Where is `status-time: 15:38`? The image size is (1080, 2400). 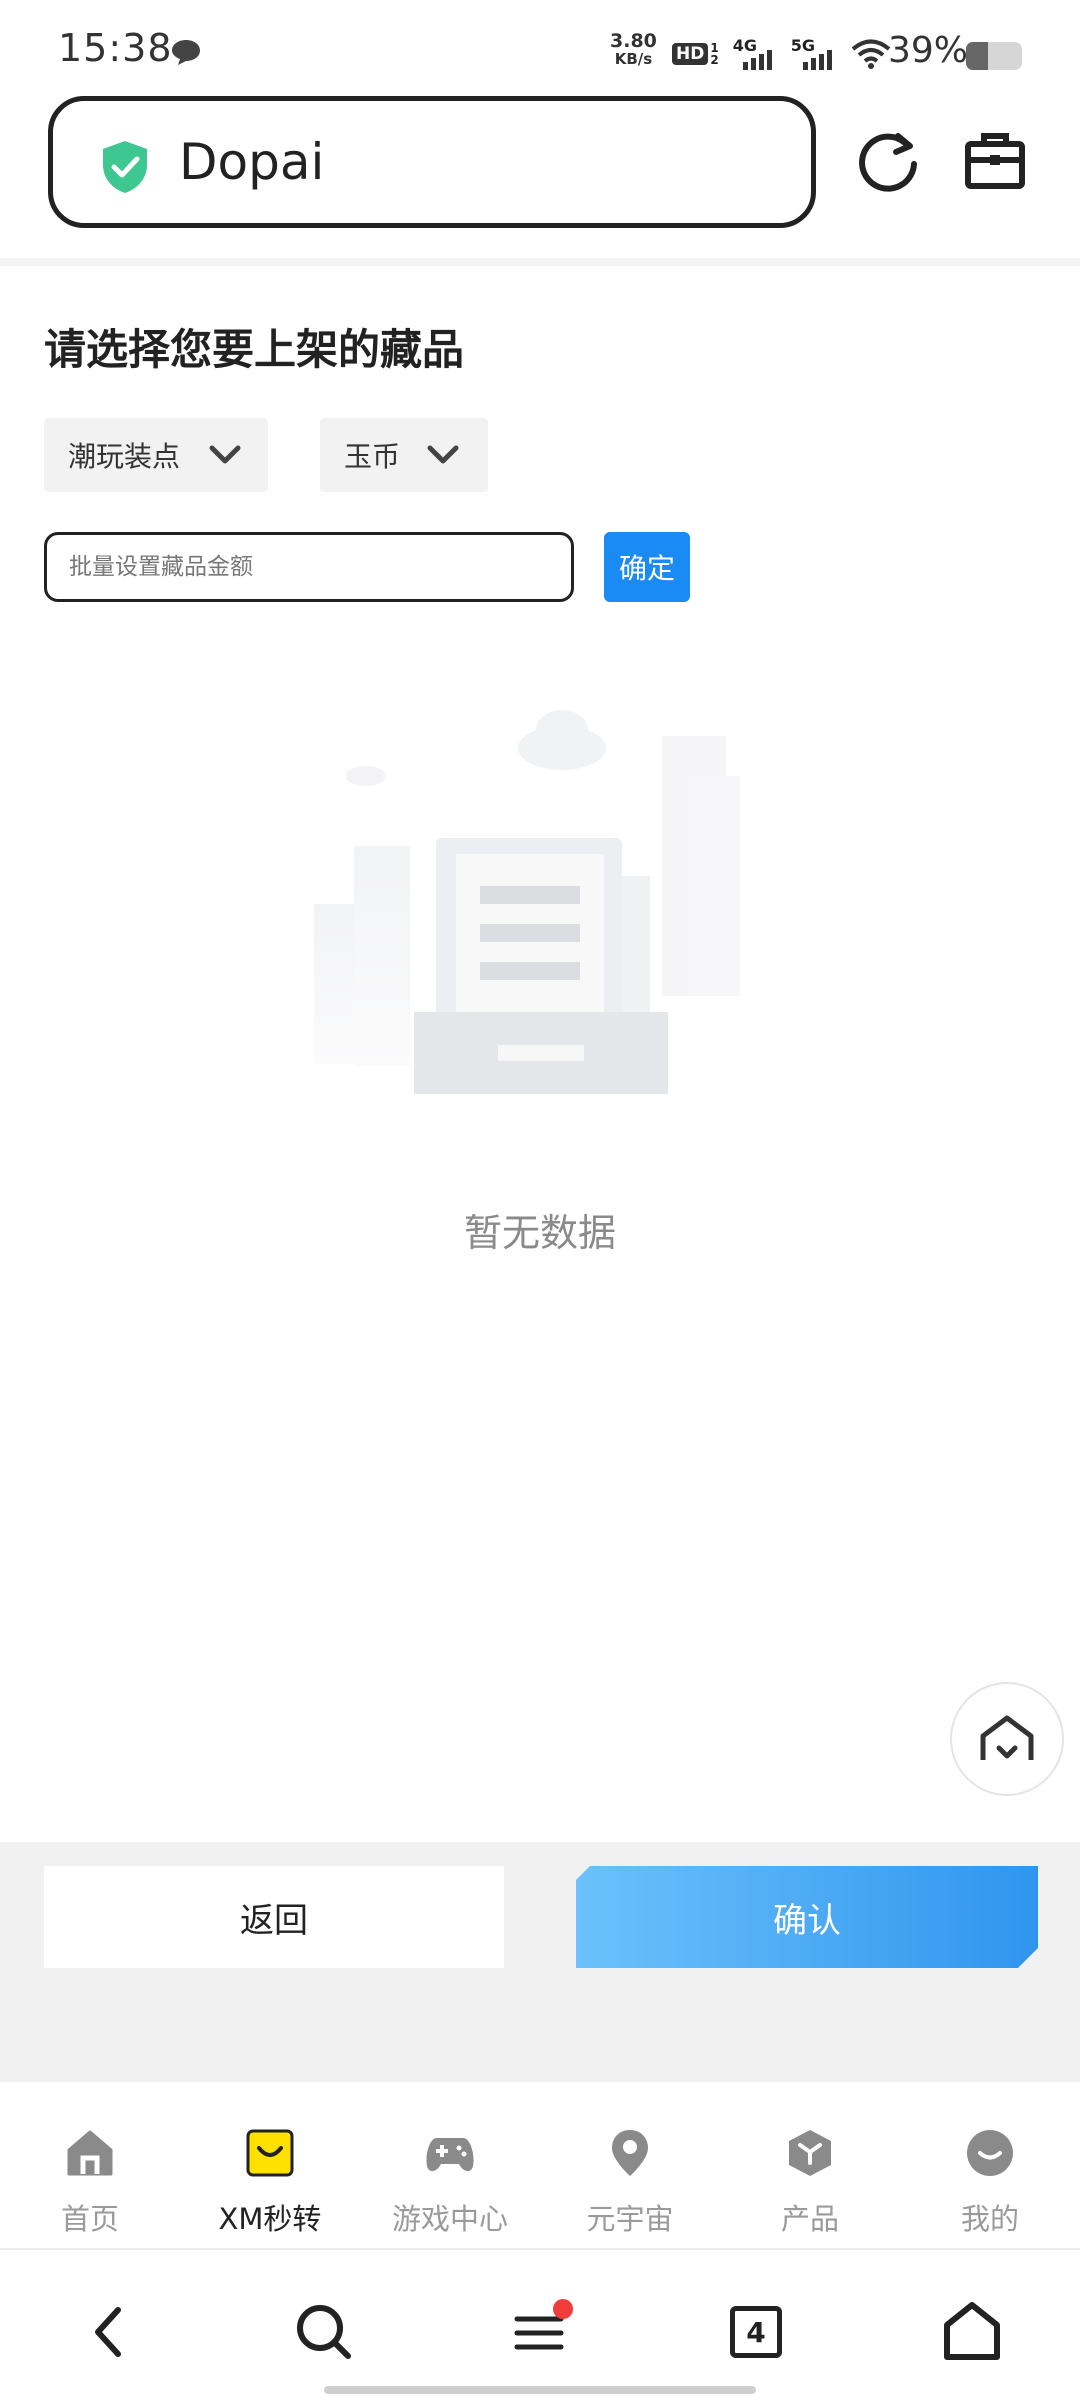
status-time: 15:38 is located at coordinates (115, 48).